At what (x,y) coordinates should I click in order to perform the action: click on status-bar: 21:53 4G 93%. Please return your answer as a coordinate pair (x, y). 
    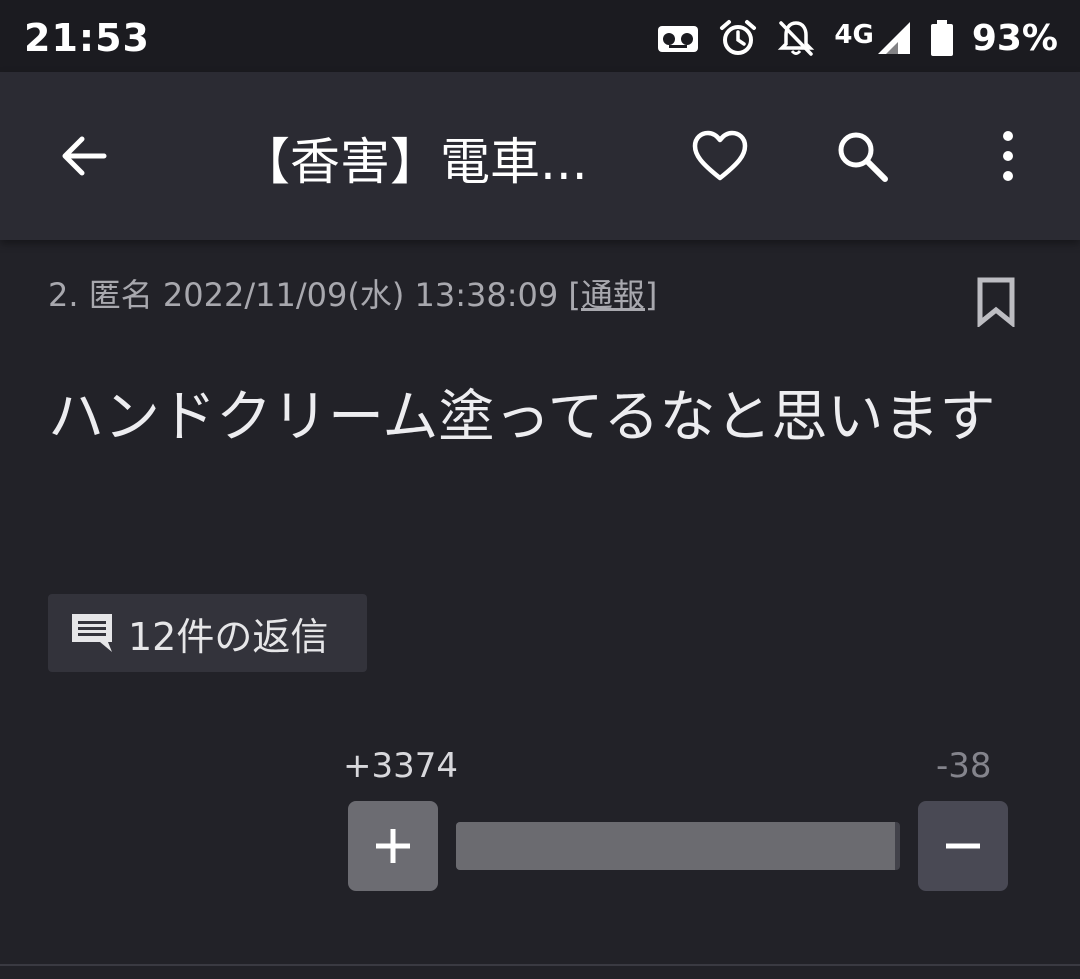
    Looking at the image, I should click on (540, 36).